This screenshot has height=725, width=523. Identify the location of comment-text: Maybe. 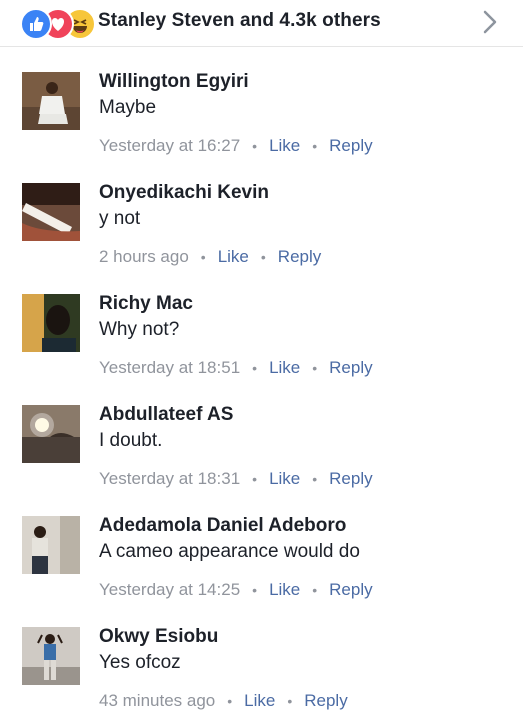
(128, 107).